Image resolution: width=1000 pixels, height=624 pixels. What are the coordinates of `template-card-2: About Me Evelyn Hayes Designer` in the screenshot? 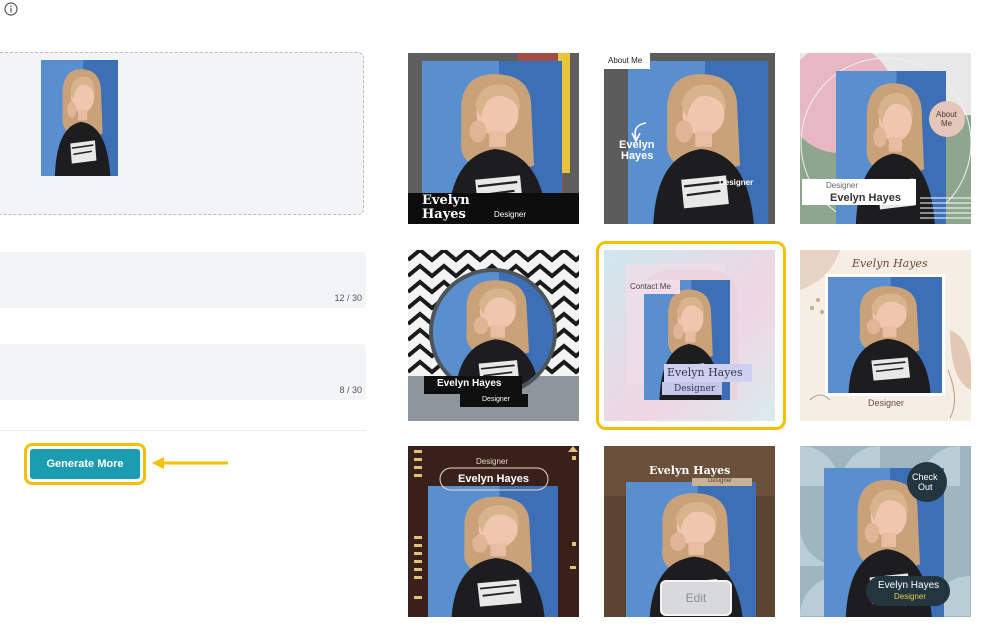 It's located at (689, 138).